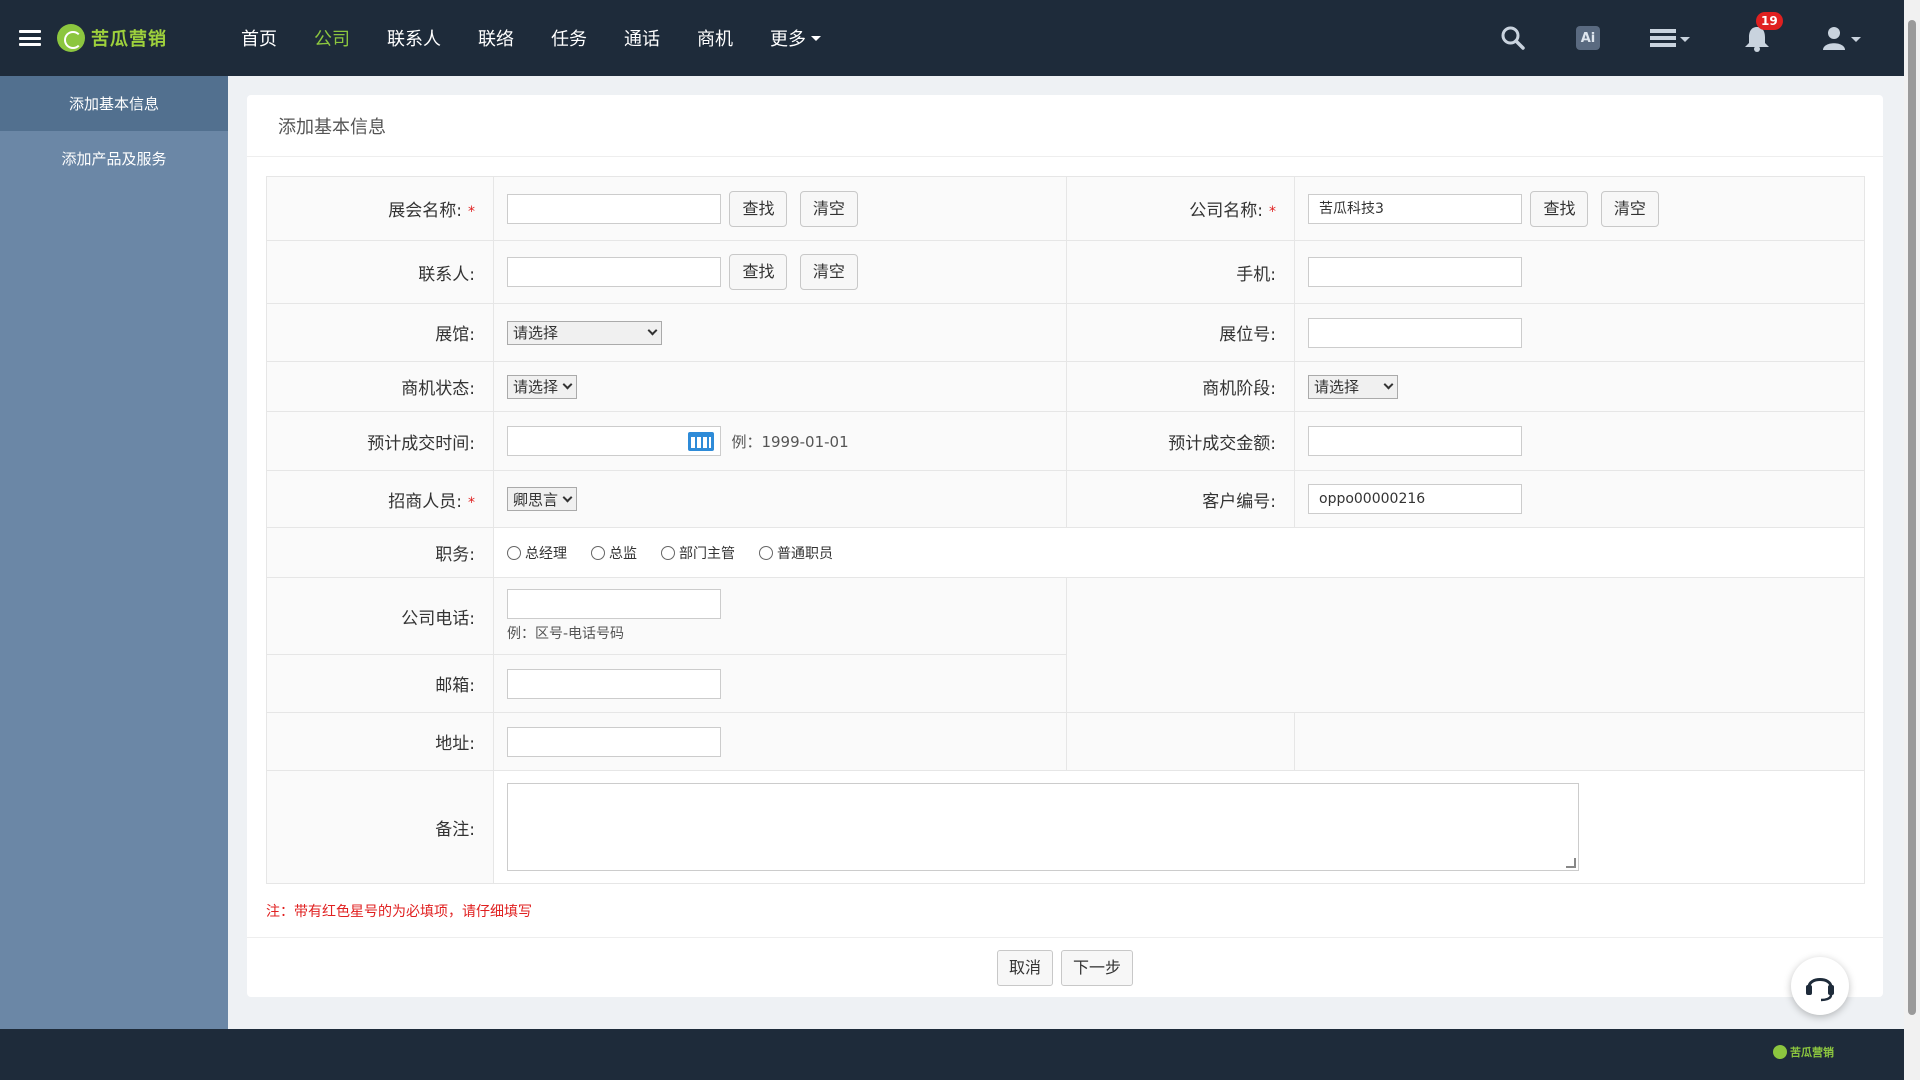  What do you see at coordinates (1513, 38) in the screenshot?
I see `search-icon` at bounding box center [1513, 38].